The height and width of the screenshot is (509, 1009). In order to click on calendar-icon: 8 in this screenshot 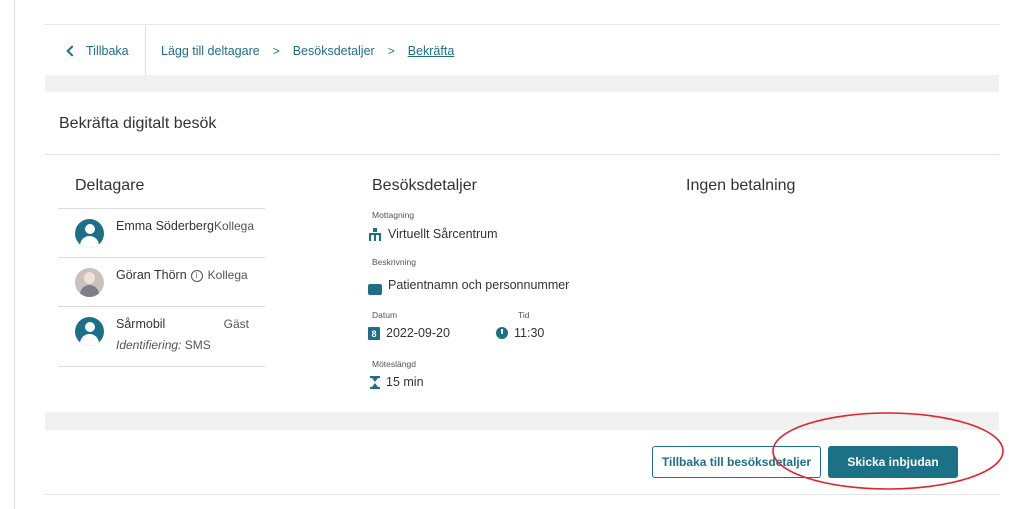, I will do `click(374, 333)`.